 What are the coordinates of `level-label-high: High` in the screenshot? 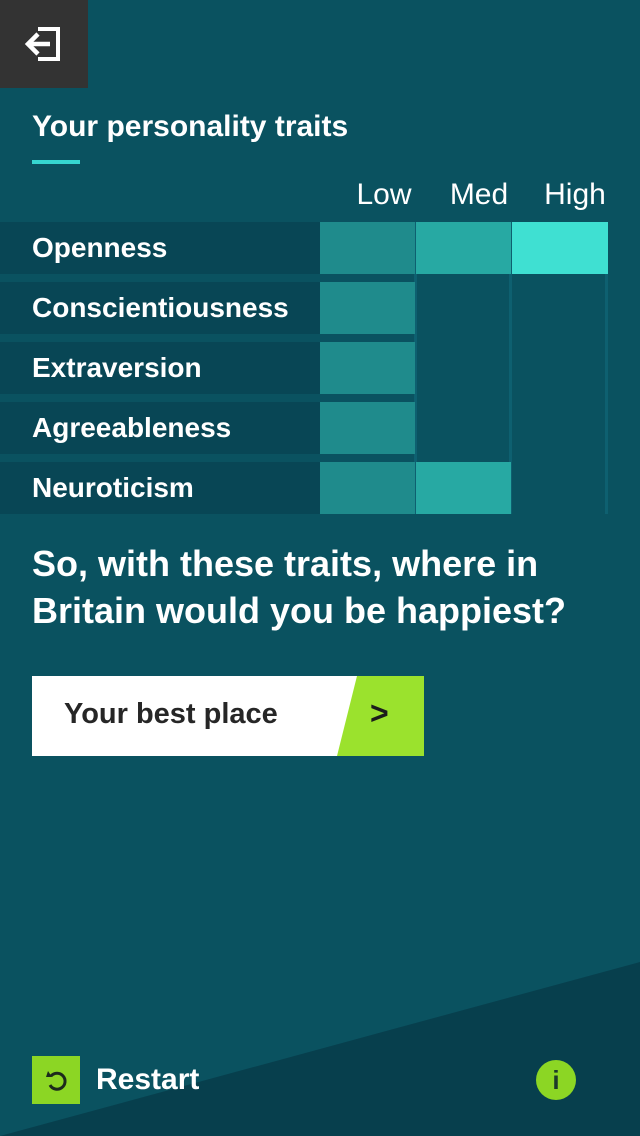 It's located at (575, 194).